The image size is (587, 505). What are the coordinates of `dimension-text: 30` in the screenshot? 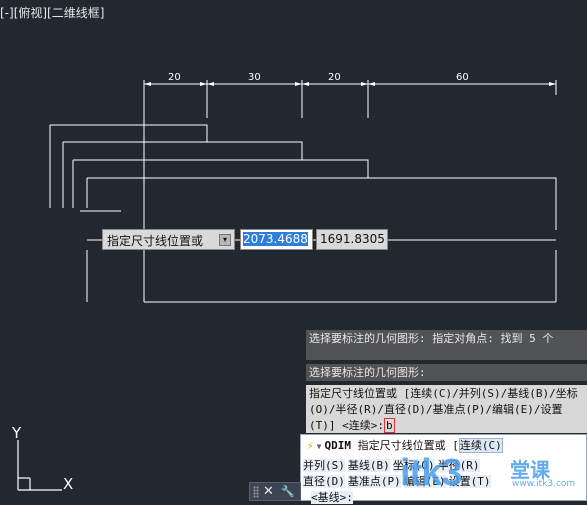 It's located at (254, 77).